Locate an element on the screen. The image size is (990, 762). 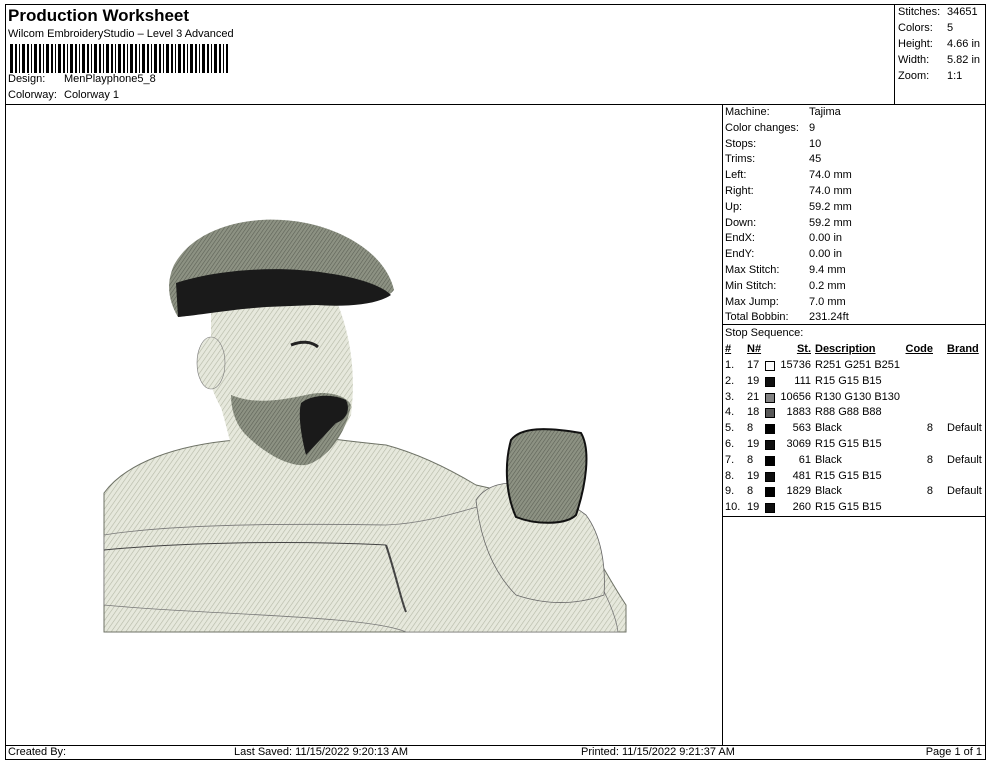
zoom-value: 1:1 is located at coordinates (955, 76).